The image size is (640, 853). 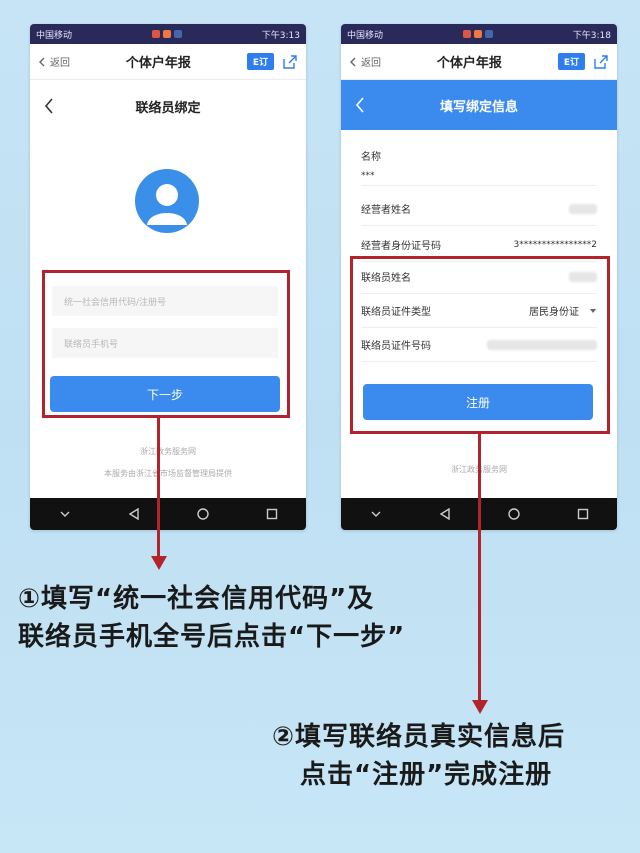 I want to click on page-title: 填写绑定信息, so click(x=478, y=107).